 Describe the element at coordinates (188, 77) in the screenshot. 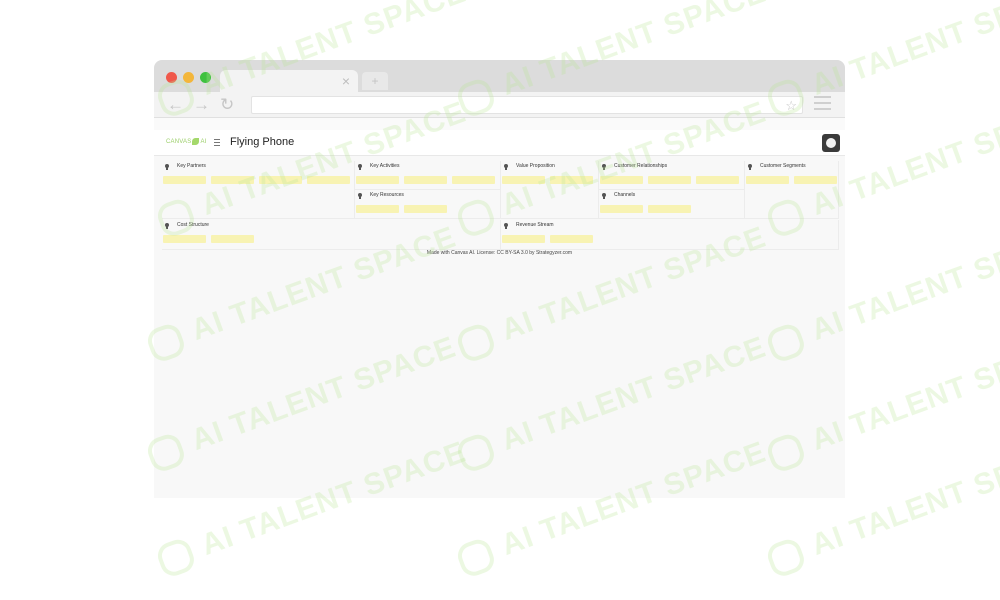

I see `minimize-window-button` at that location.